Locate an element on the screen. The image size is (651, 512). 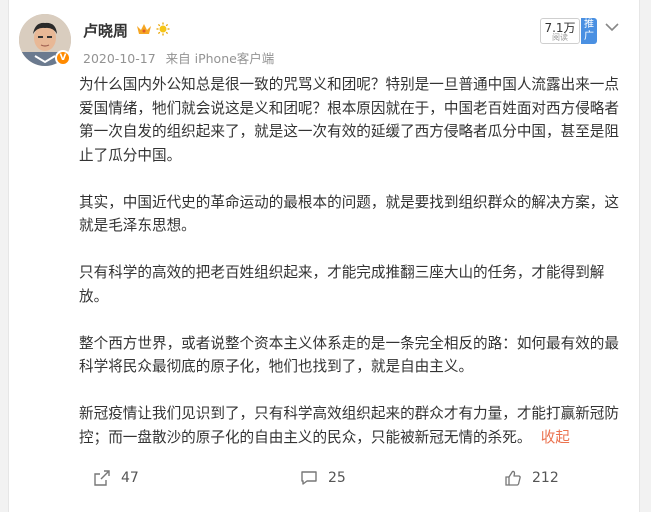
verified-badge-icon: V is located at coordinates (63, 58).